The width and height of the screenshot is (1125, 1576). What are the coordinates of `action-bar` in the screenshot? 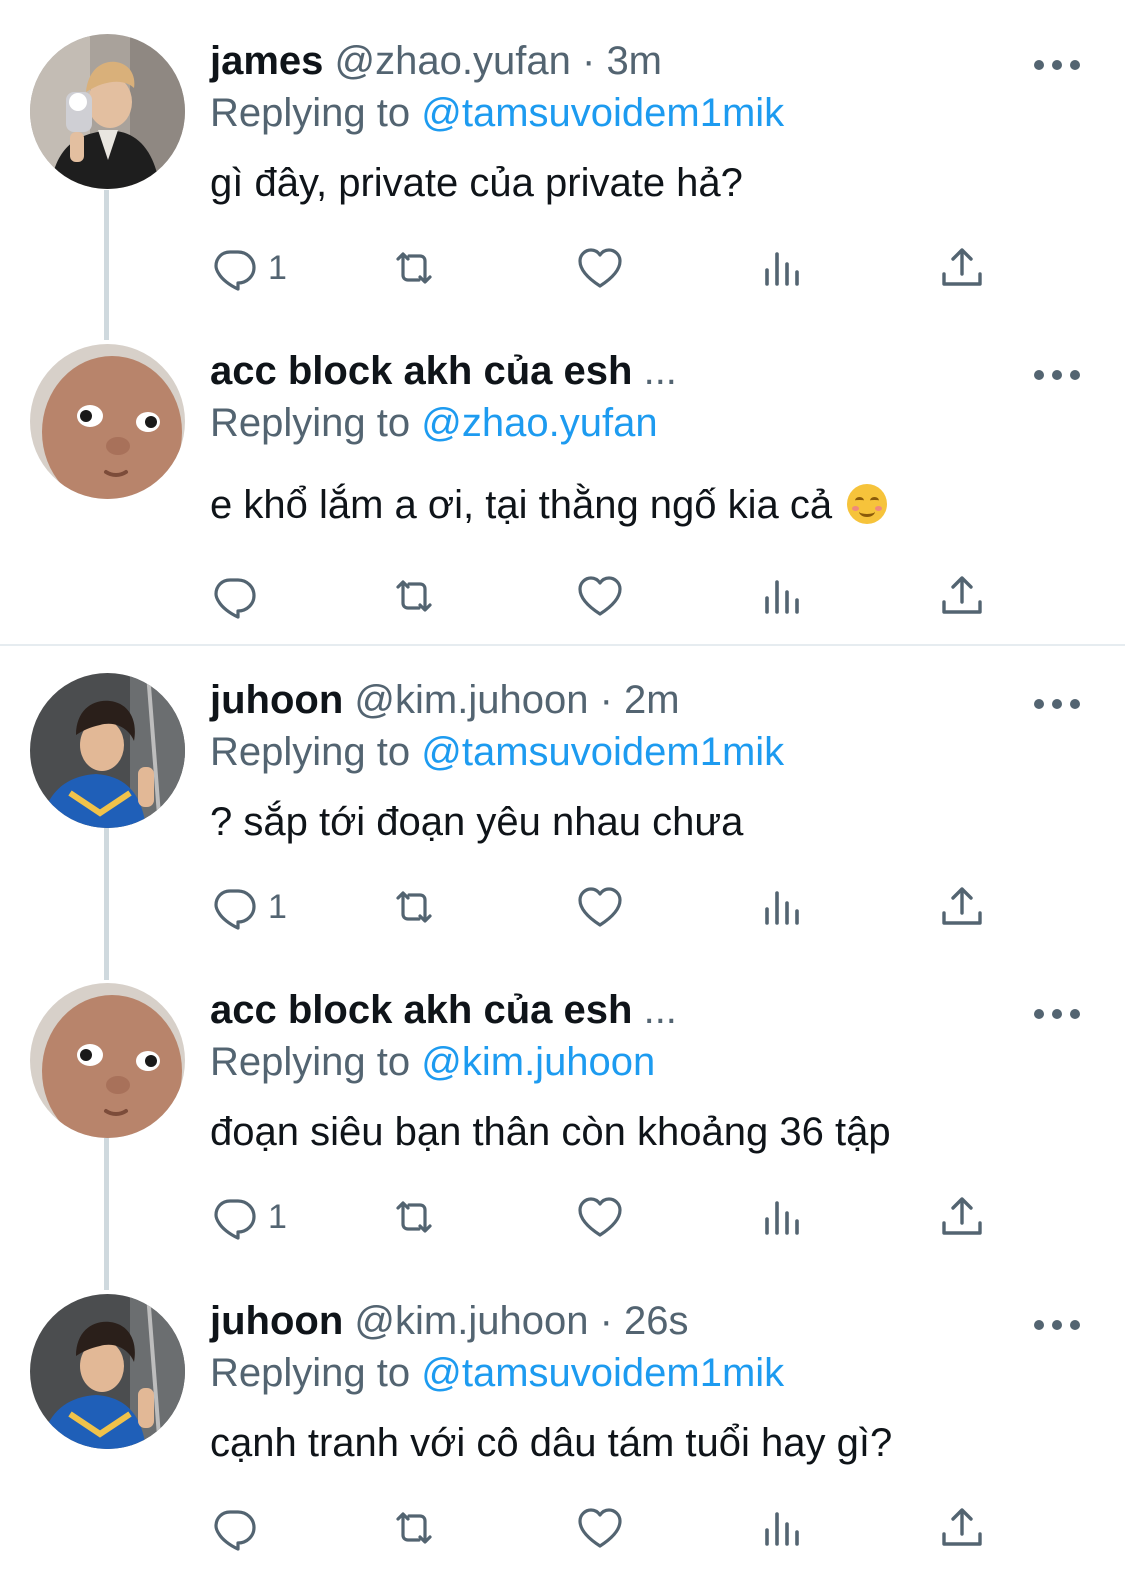 It's located at (610, 596).